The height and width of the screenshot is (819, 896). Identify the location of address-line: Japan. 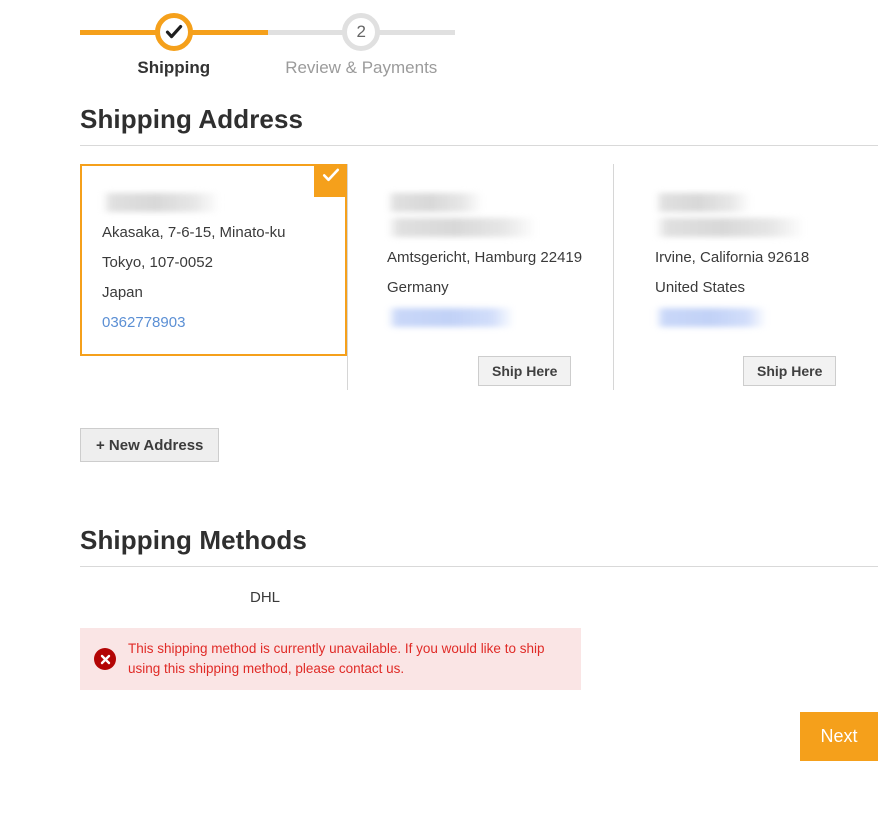
(122, 292).